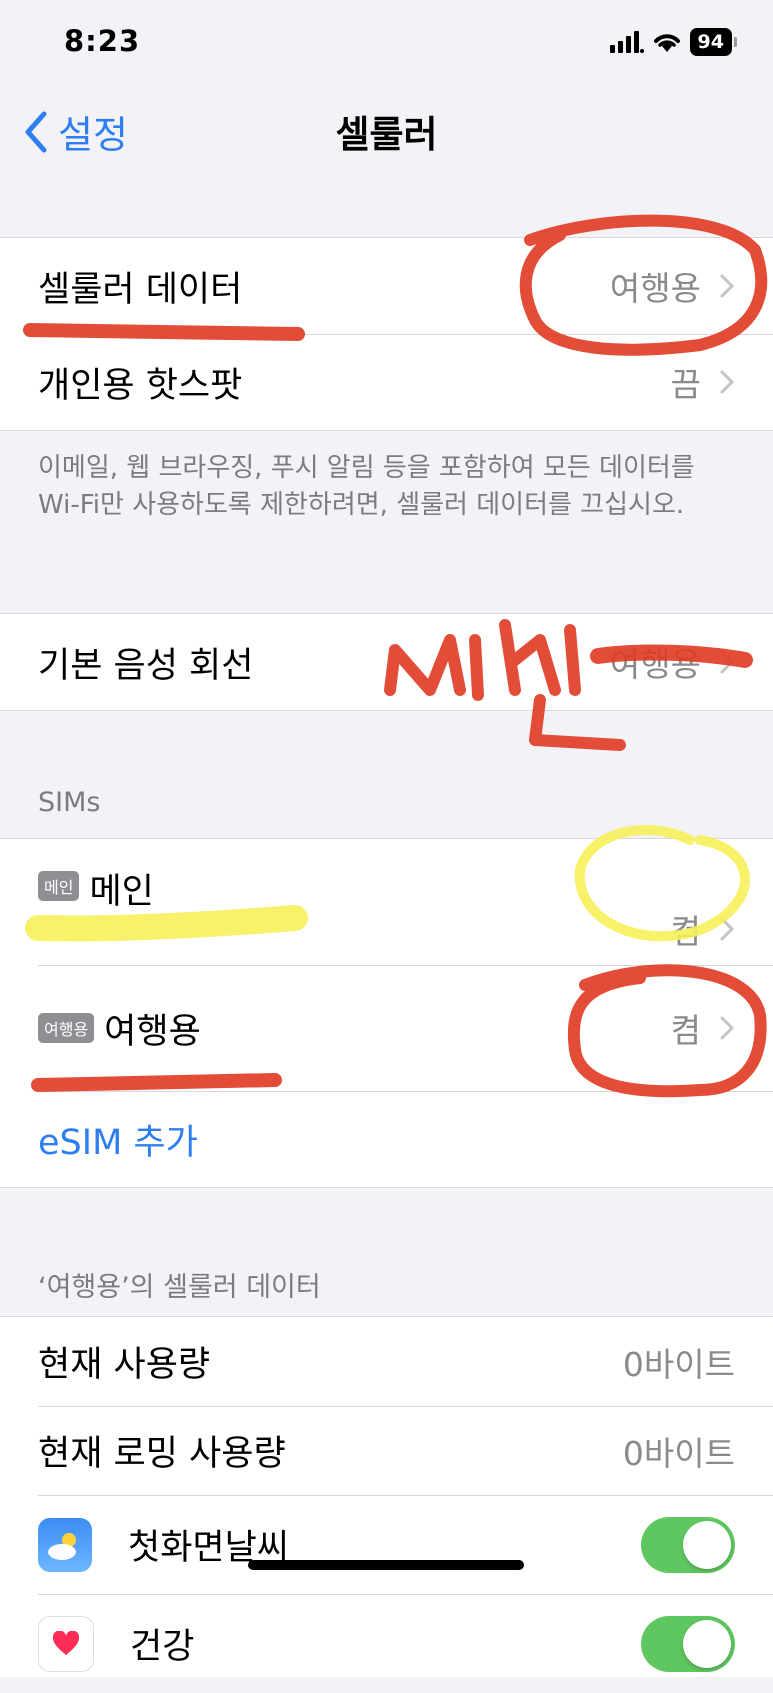 This screenshot has width=773, height=1693. I want to click on page-title: 셀룰러, so click(386, 134).